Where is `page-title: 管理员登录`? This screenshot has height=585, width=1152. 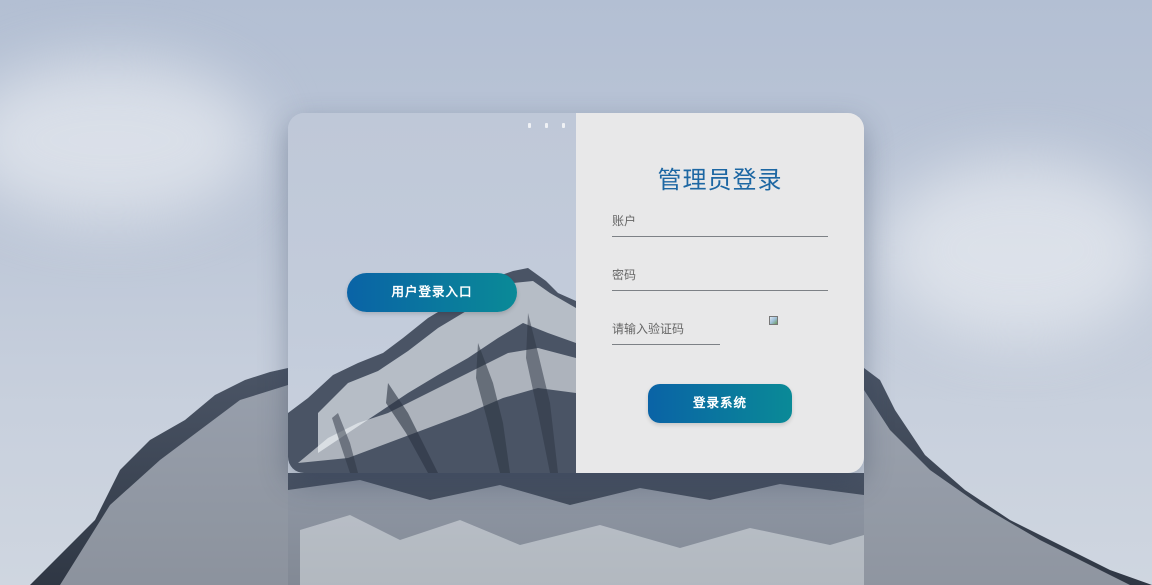
page-title: 管理员登录 is located at coordinates (720, 180).